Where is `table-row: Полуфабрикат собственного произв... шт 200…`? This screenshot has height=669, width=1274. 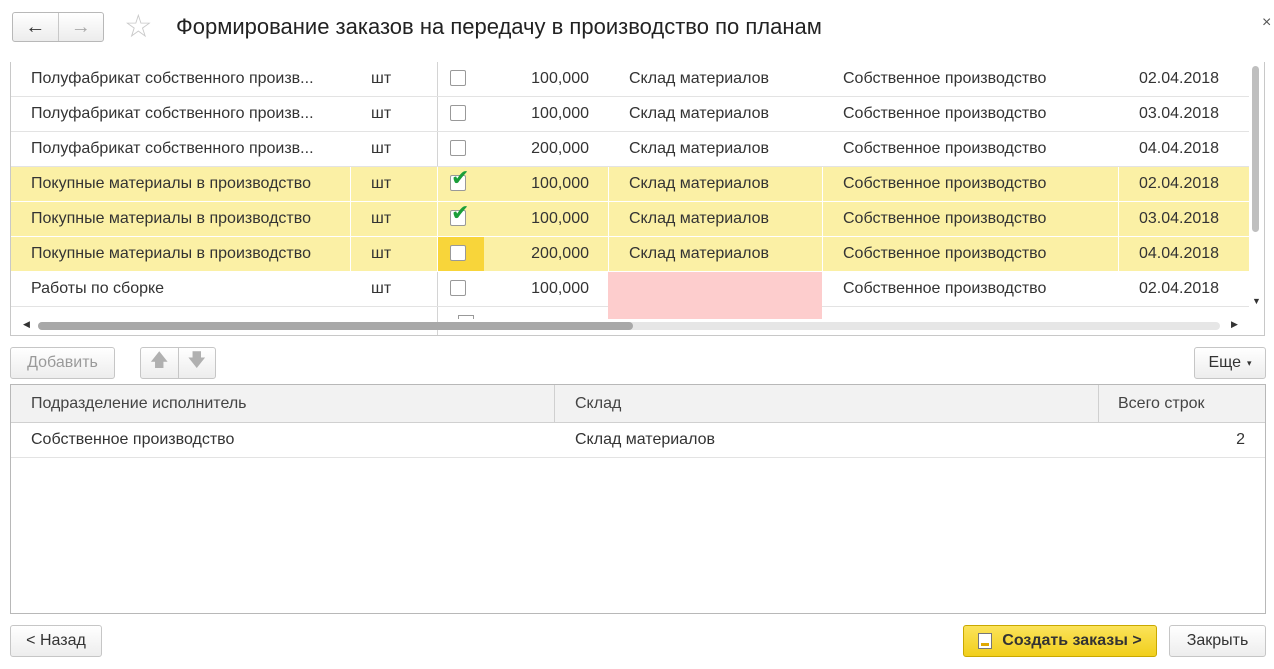
table-row: Полуфабрикат собственного произв... шт 200… is located at coordinates (630, 149).